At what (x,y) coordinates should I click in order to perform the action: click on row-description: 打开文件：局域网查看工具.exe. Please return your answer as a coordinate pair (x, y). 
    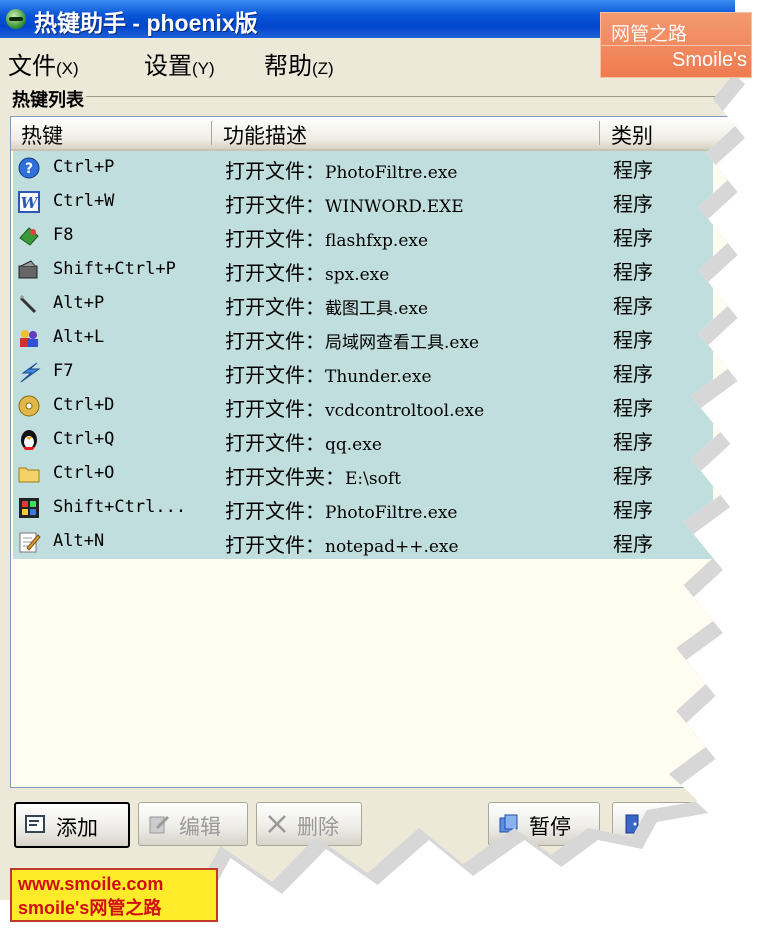
    Looking at the image, I should click on (352, 339).